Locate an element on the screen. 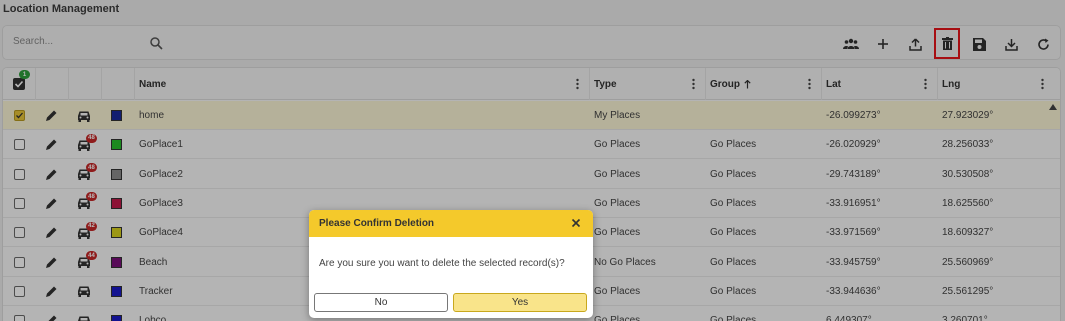 The image size is (1065, 321). yes-button: Yes is located at coordinates (520, 302).